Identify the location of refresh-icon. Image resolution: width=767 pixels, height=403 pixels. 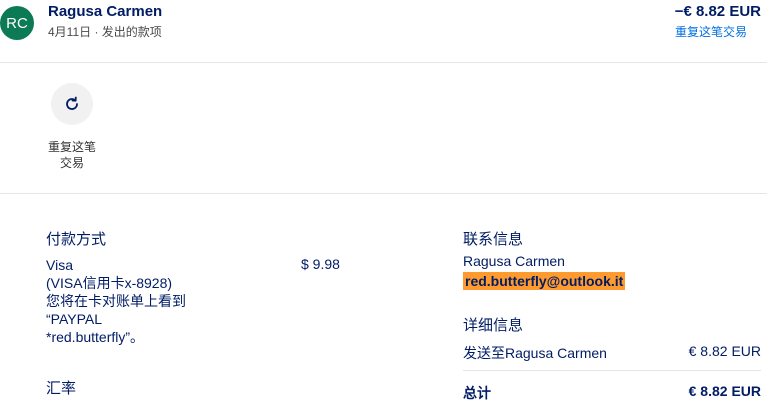
(72, 103).